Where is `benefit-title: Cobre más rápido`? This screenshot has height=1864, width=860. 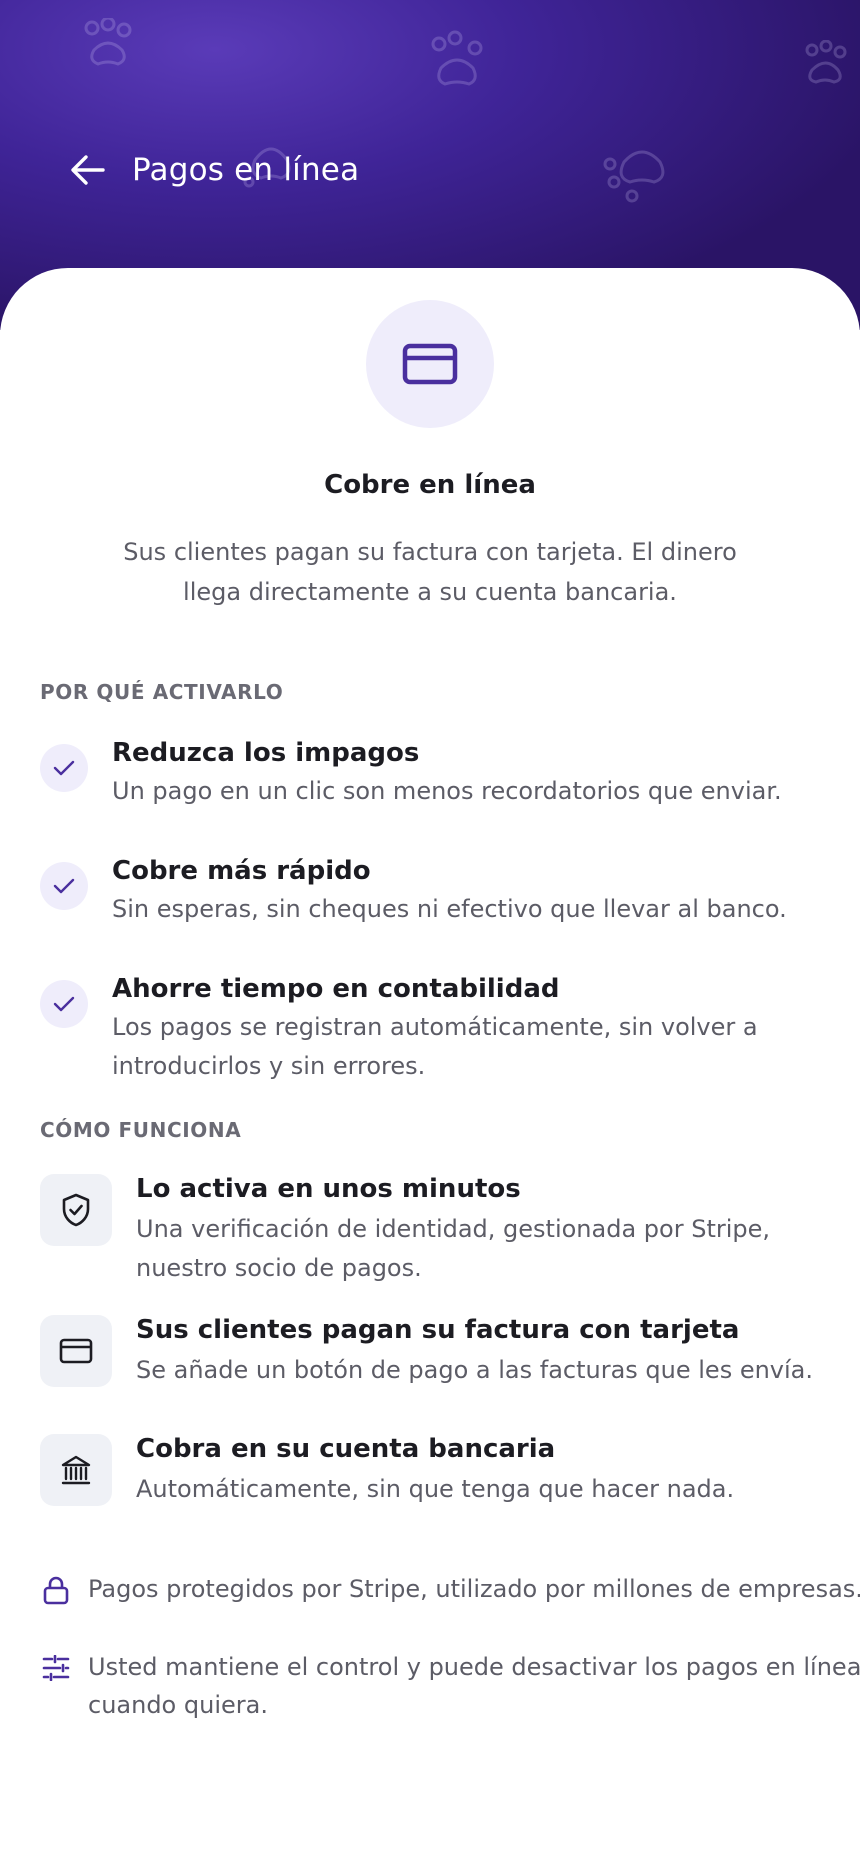 benefit-title: Cobre más rápido is located at coordinates (241, 871).